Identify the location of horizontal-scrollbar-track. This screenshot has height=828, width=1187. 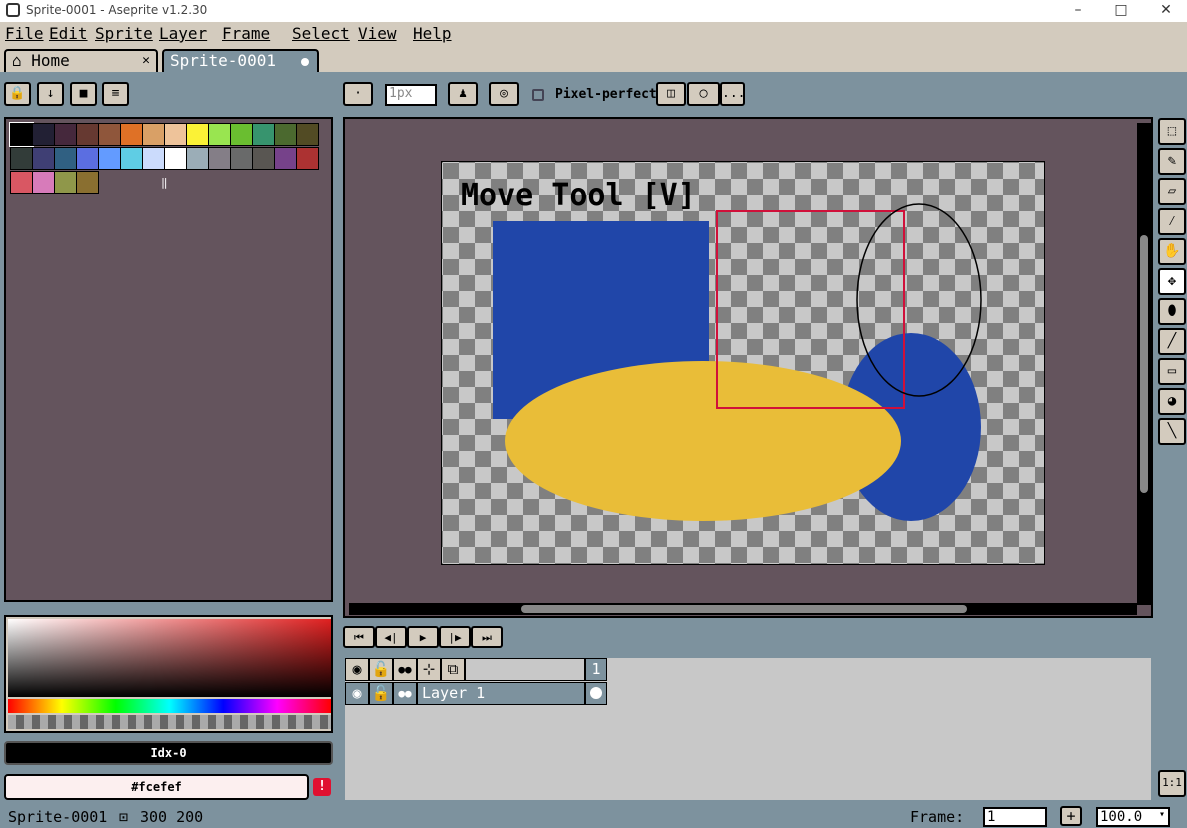
(743, 609).